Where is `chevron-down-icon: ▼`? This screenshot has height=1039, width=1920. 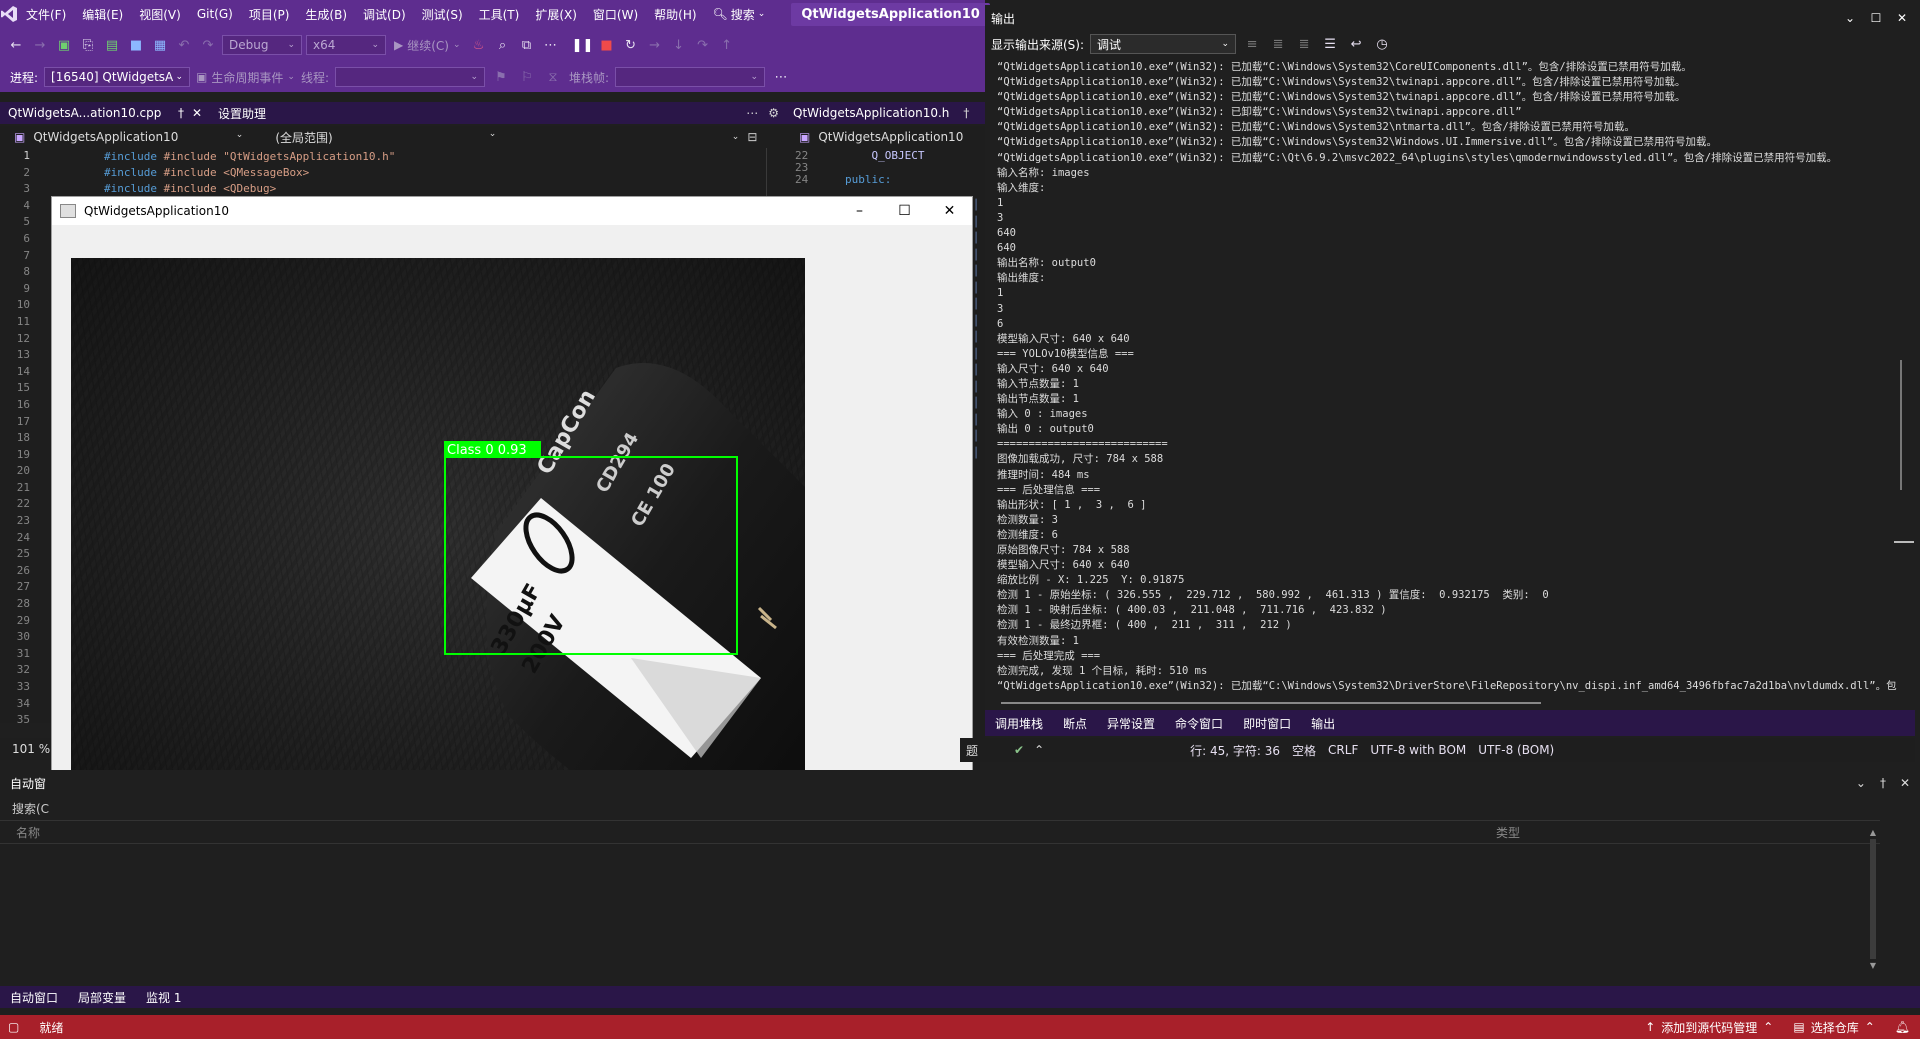 chevron-down-icon: ▼ is located at coordinates (1873, 965).